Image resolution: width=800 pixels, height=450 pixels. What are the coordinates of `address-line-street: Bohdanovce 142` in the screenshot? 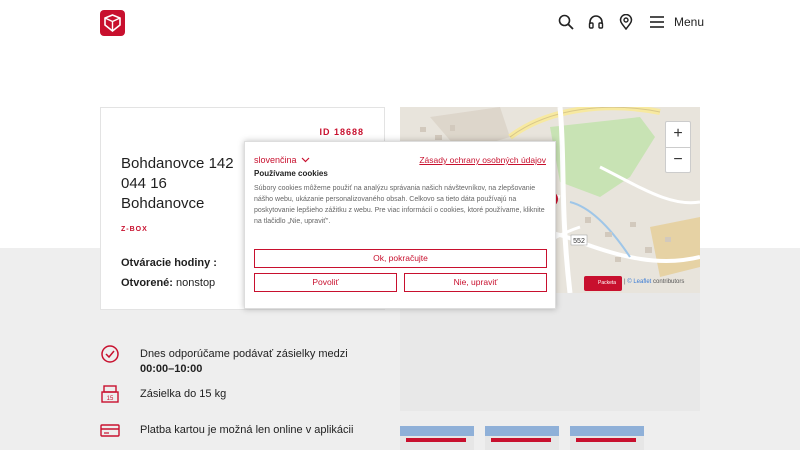 It's located at (177, 163).